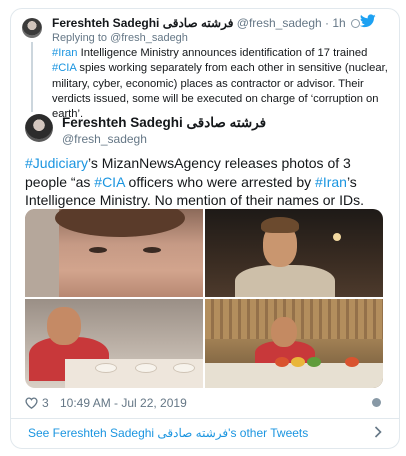  What do you see at coordinates (220, 181) in the screenshot?
I see `tweet-text-segment: officers who were arrested by` at bounding box center [220, 181].